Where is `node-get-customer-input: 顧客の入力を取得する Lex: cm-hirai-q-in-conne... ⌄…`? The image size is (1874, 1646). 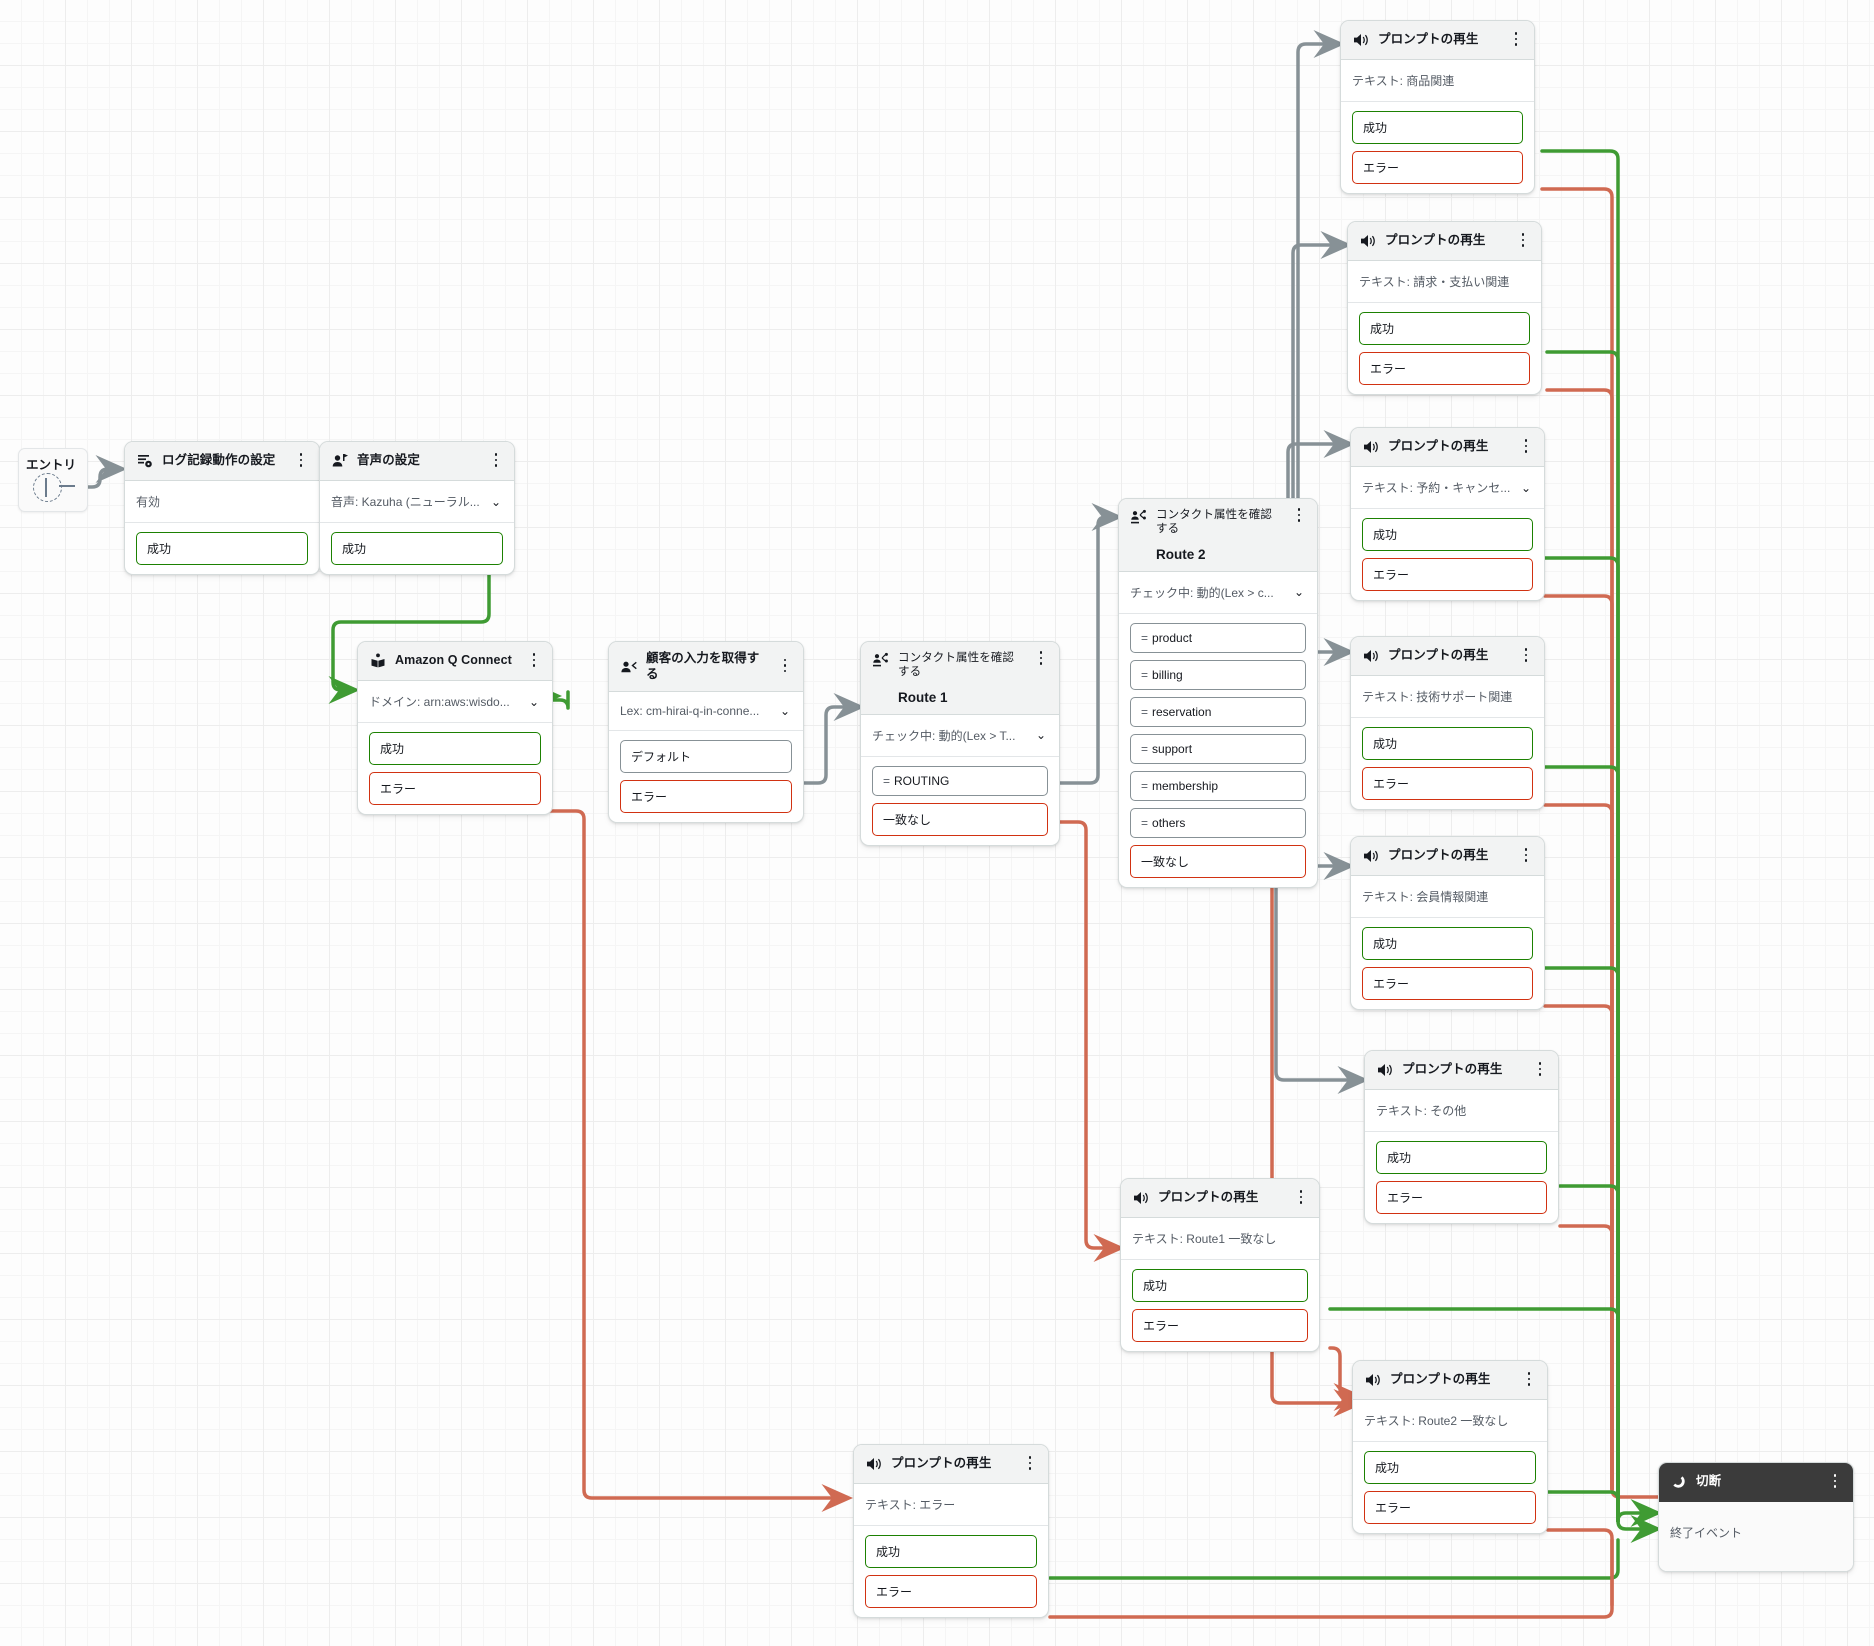 node-get-customer-input: 顧客の入力を取得する Lex: cm-hirai-q-in-conne... ⌄… is located at coordinates (706, 732).